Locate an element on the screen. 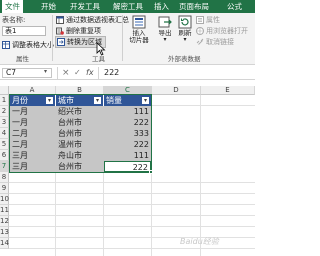 This screenshot has height=256, width=320. row-header-selected: 7 is located at coordinates (4, 166).